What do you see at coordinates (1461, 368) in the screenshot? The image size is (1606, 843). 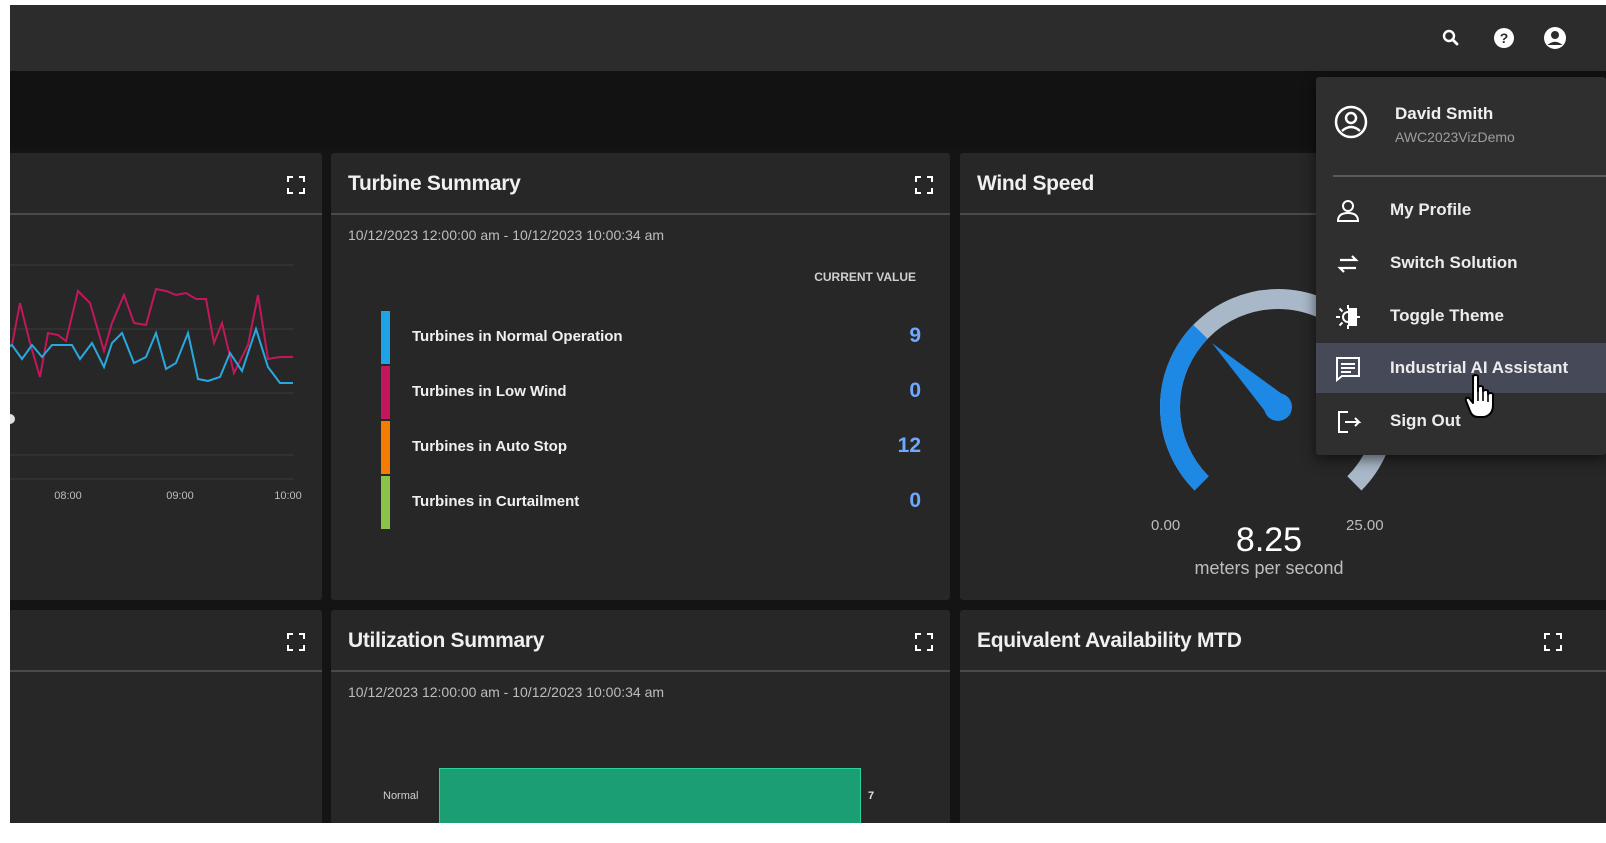 I see `menu-item-industrial-ai-assistant: Industrial AI Assistant` at bounding box center [1461, 368].